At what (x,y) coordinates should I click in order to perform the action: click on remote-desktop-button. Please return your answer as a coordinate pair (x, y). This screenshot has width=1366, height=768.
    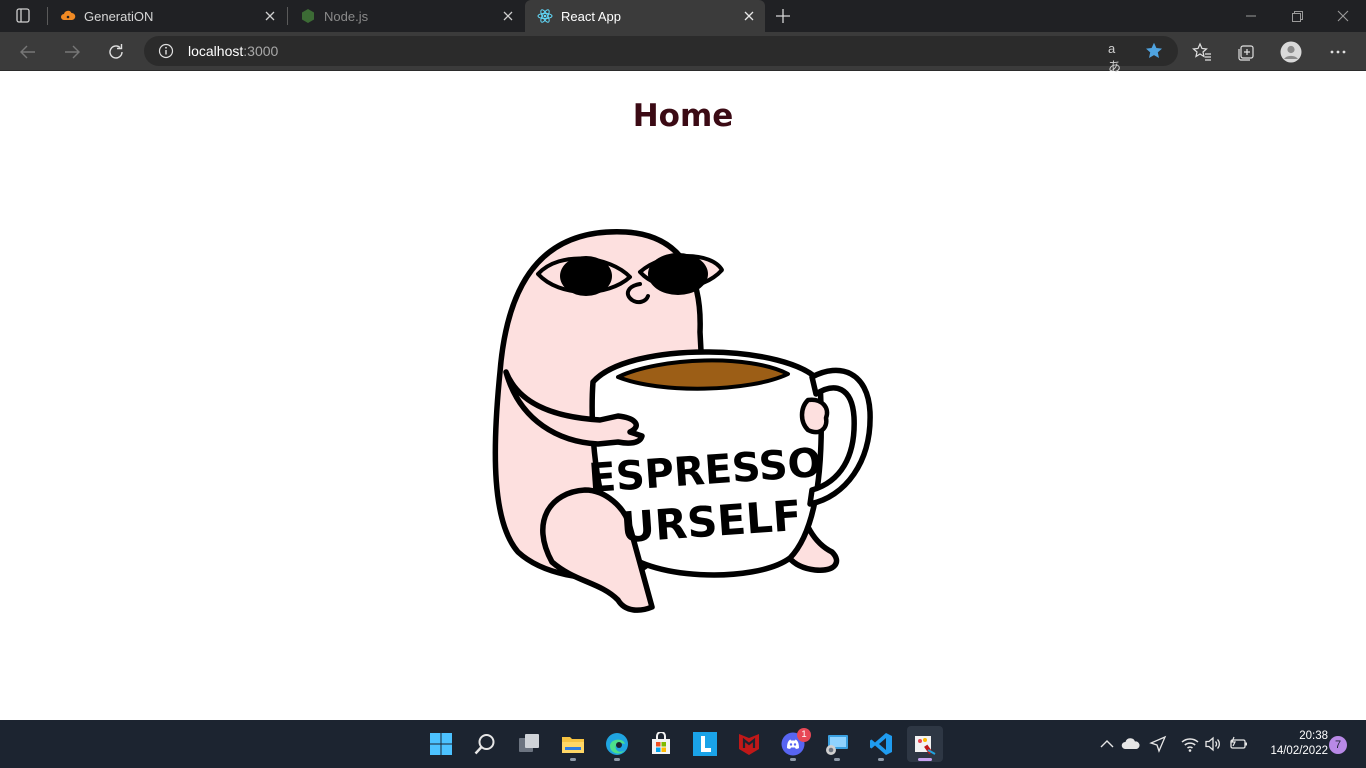
    Looking at the image, I should click on (837, 744).